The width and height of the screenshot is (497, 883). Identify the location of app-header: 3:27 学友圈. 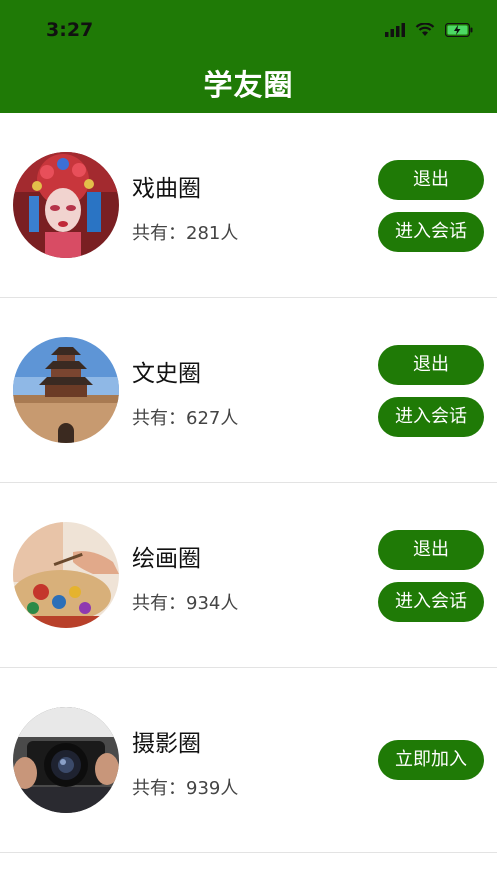
(248, 56).